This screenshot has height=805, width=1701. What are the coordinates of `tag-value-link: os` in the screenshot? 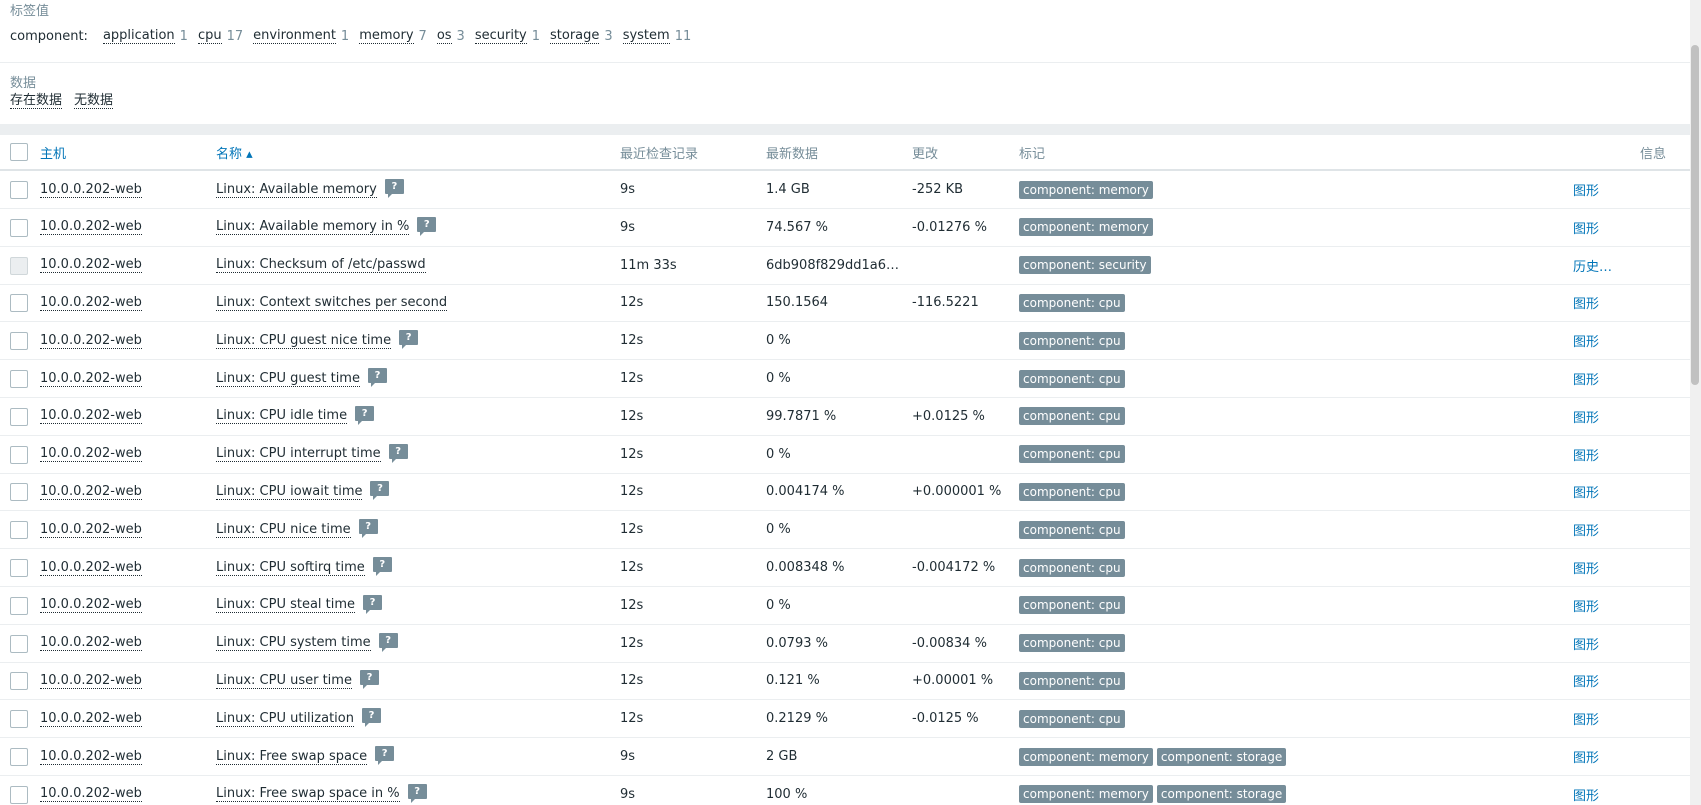 It's located at (444, 36).